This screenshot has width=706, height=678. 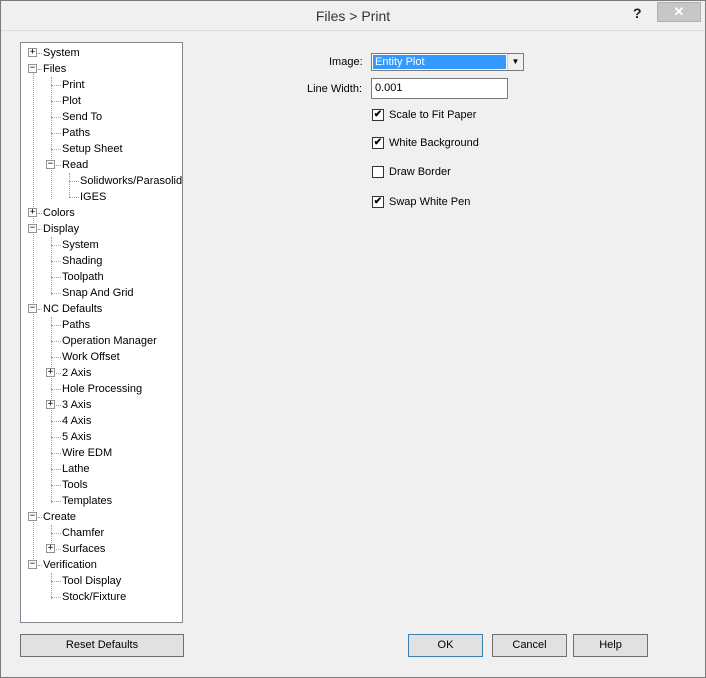 What do you see at coordinates (529, 645) in the screenshot?
I see `cancel-button: Cancel` at bounding box center [529, 645].